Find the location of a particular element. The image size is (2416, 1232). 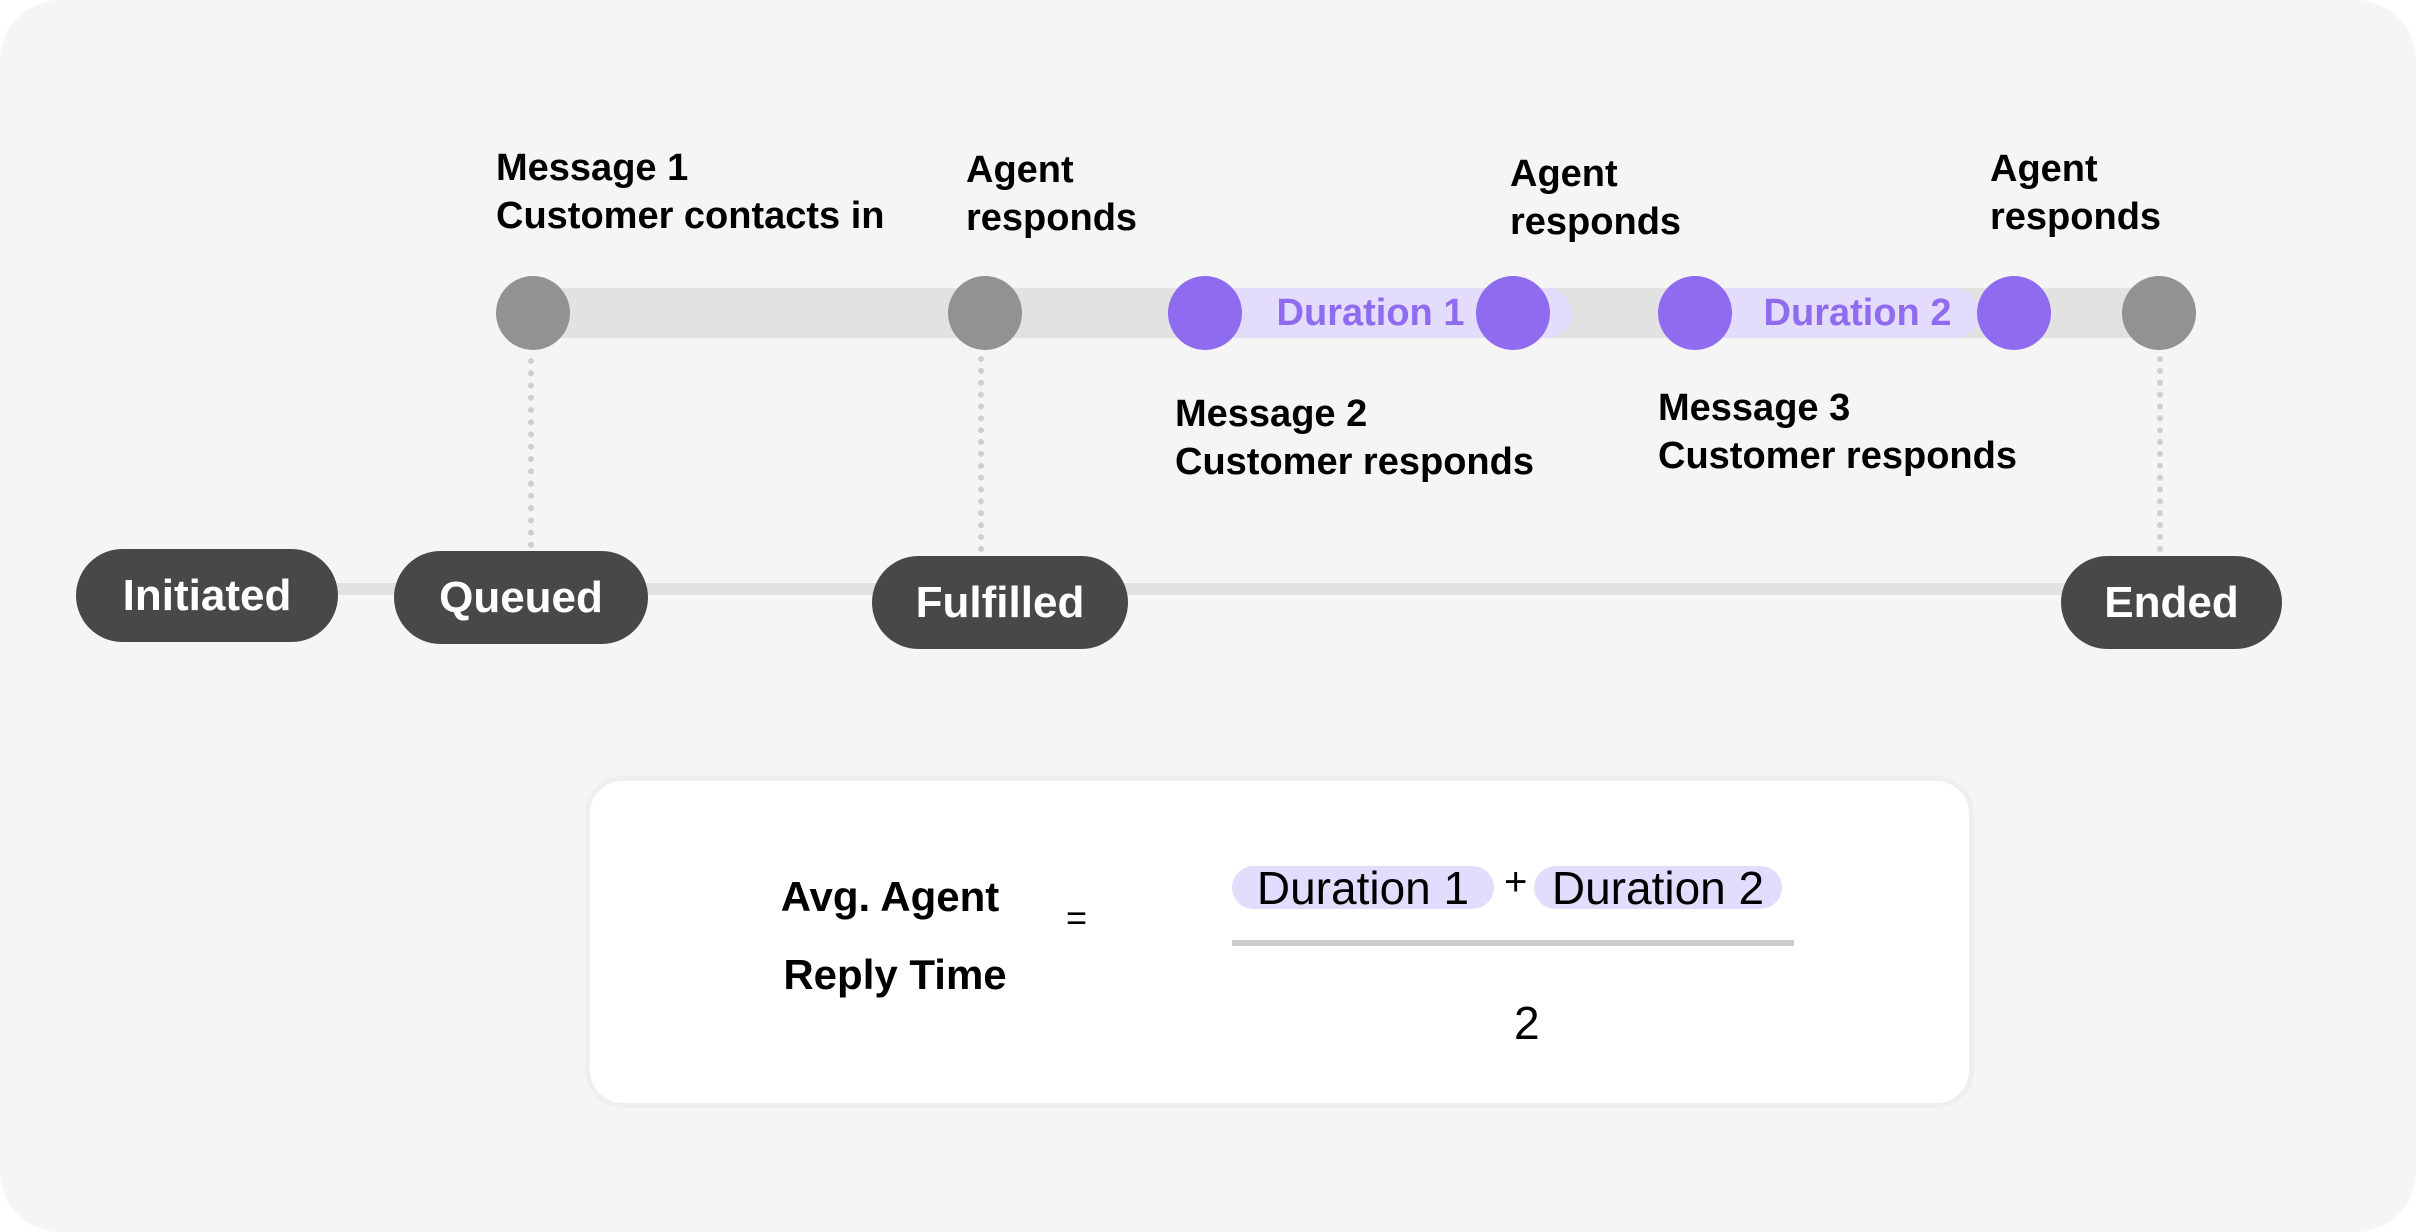

formula-equals: = is located at coordinates (1077, 917).